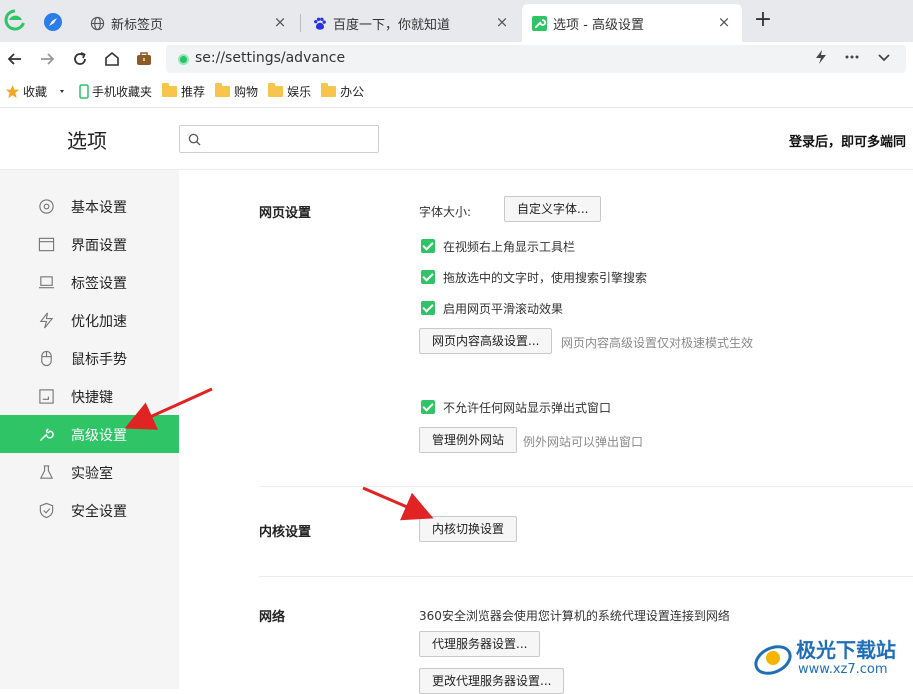 This screenshot has height=694, width=913. Describe the element at coordinates (498, 246) in the screenshot. I see `checkbox-video-toolbar: 在视频右上角显示工具栏` at that location.